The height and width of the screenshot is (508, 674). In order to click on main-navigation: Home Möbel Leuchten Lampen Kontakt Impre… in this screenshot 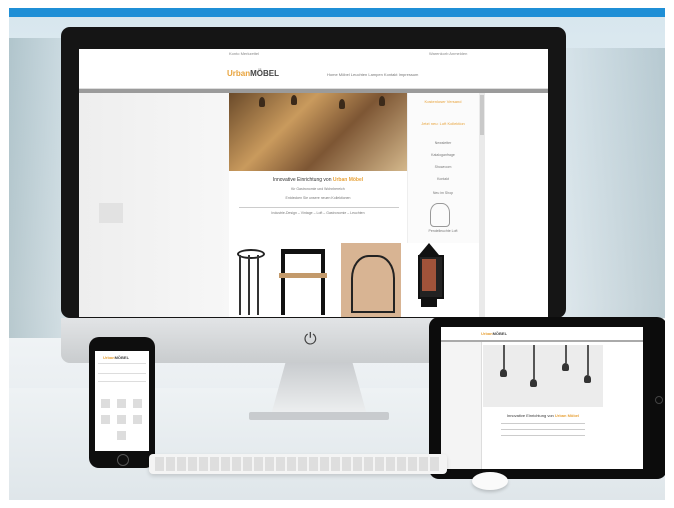, I will do `click(372, 74)`.